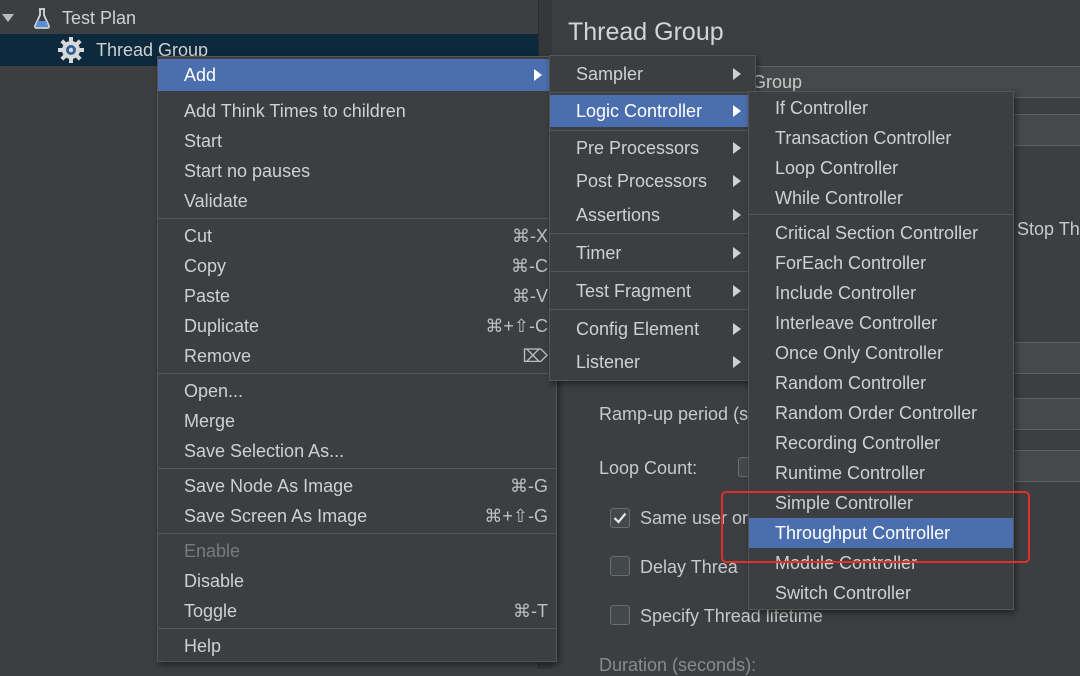 This screenshot has width=1080, height=676. Describe the element at coordinates (357, 296) in the screenshot. I see `menu-item-paste: Paste ⌘-V` at that location.